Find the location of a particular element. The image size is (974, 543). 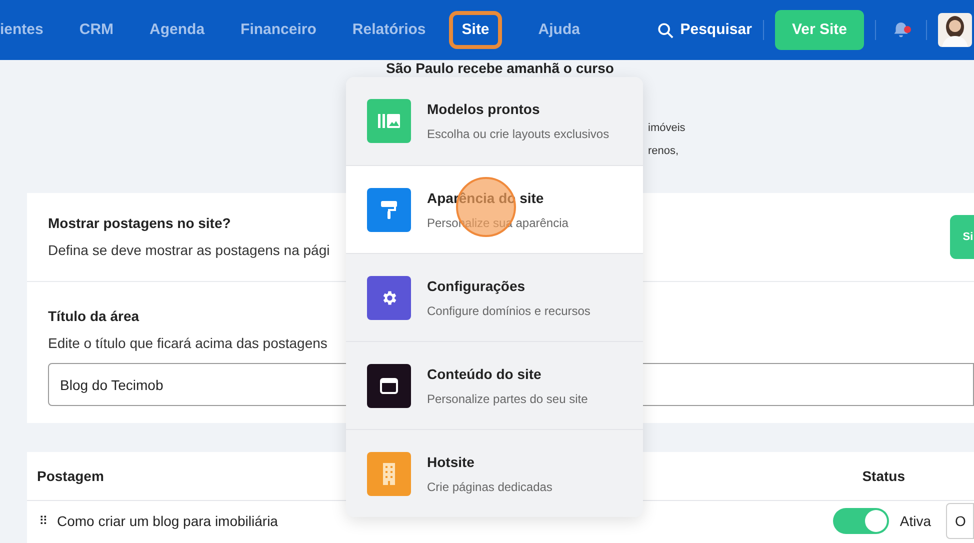

menu-item-subtitle: Personalize partes do seu site is located at coordinates (507, 399).